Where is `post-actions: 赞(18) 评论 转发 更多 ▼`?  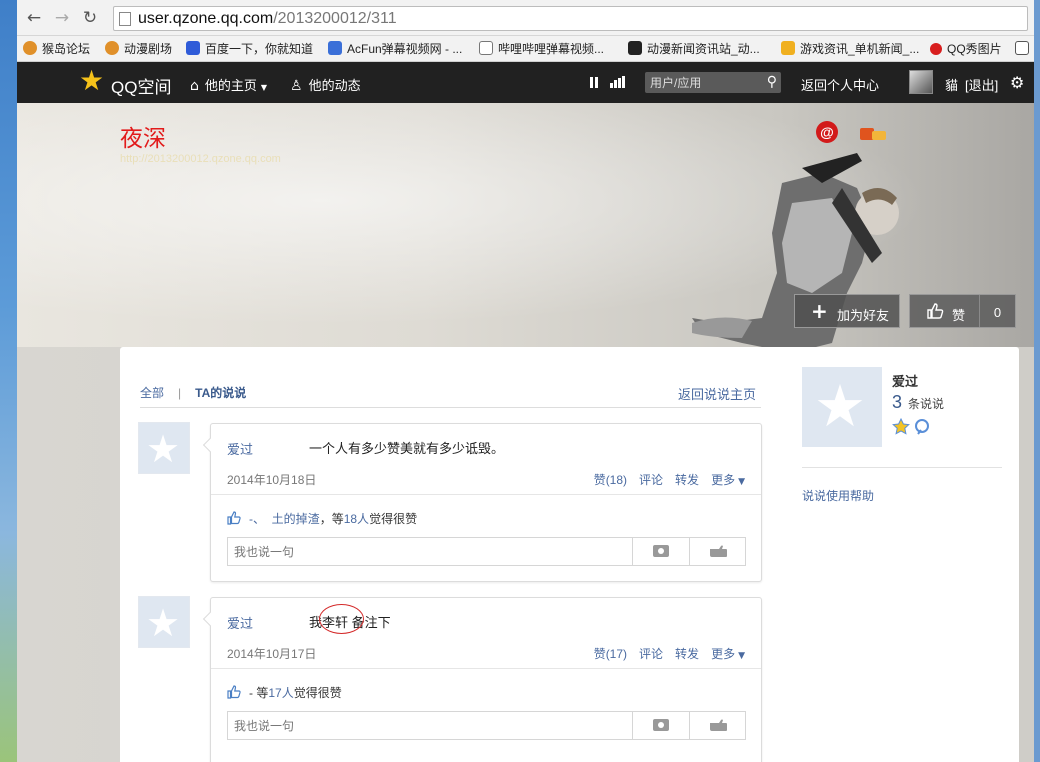 post-actions: 赞(18) 评论 转发 更多 ▼ is located at coordinates (663, 479).